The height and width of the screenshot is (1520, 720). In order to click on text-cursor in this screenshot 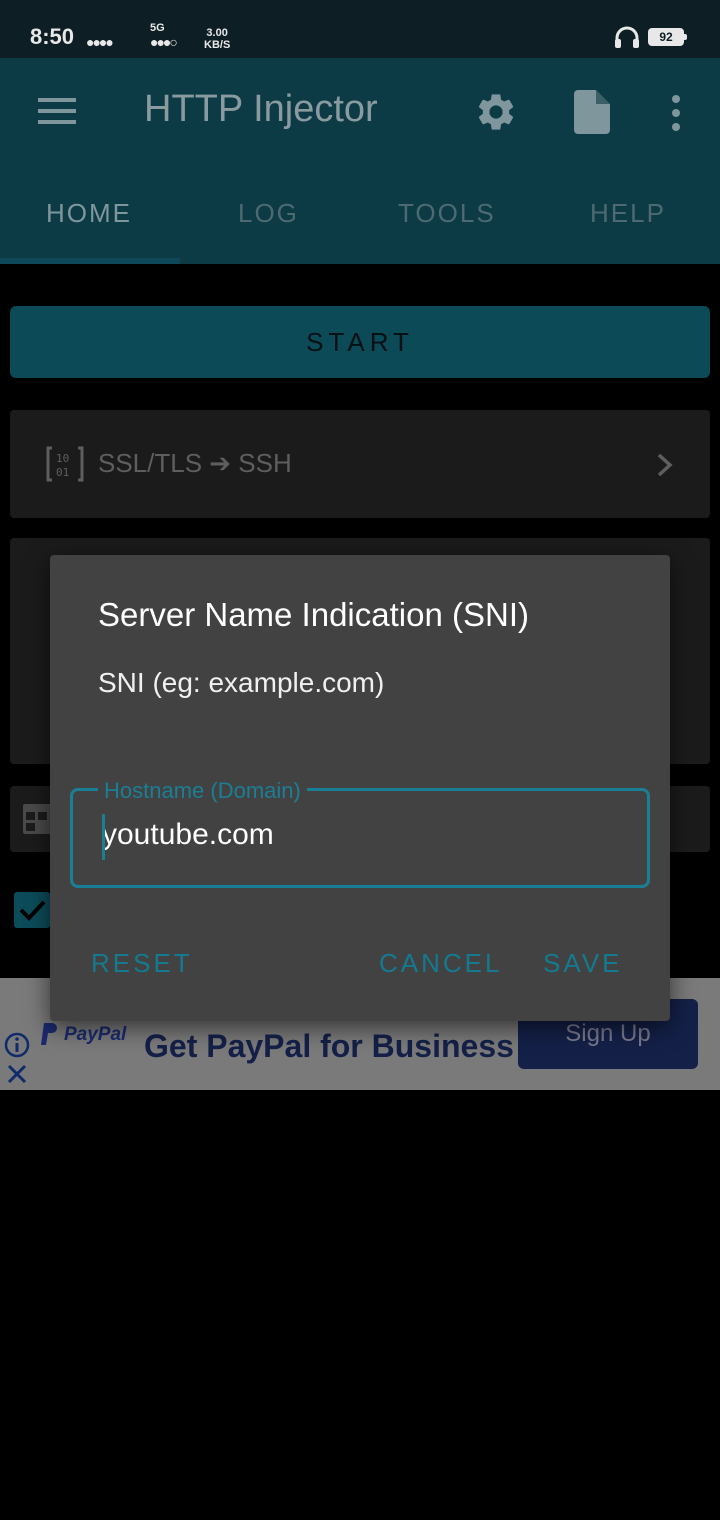, I will do `click(103, 837)`.